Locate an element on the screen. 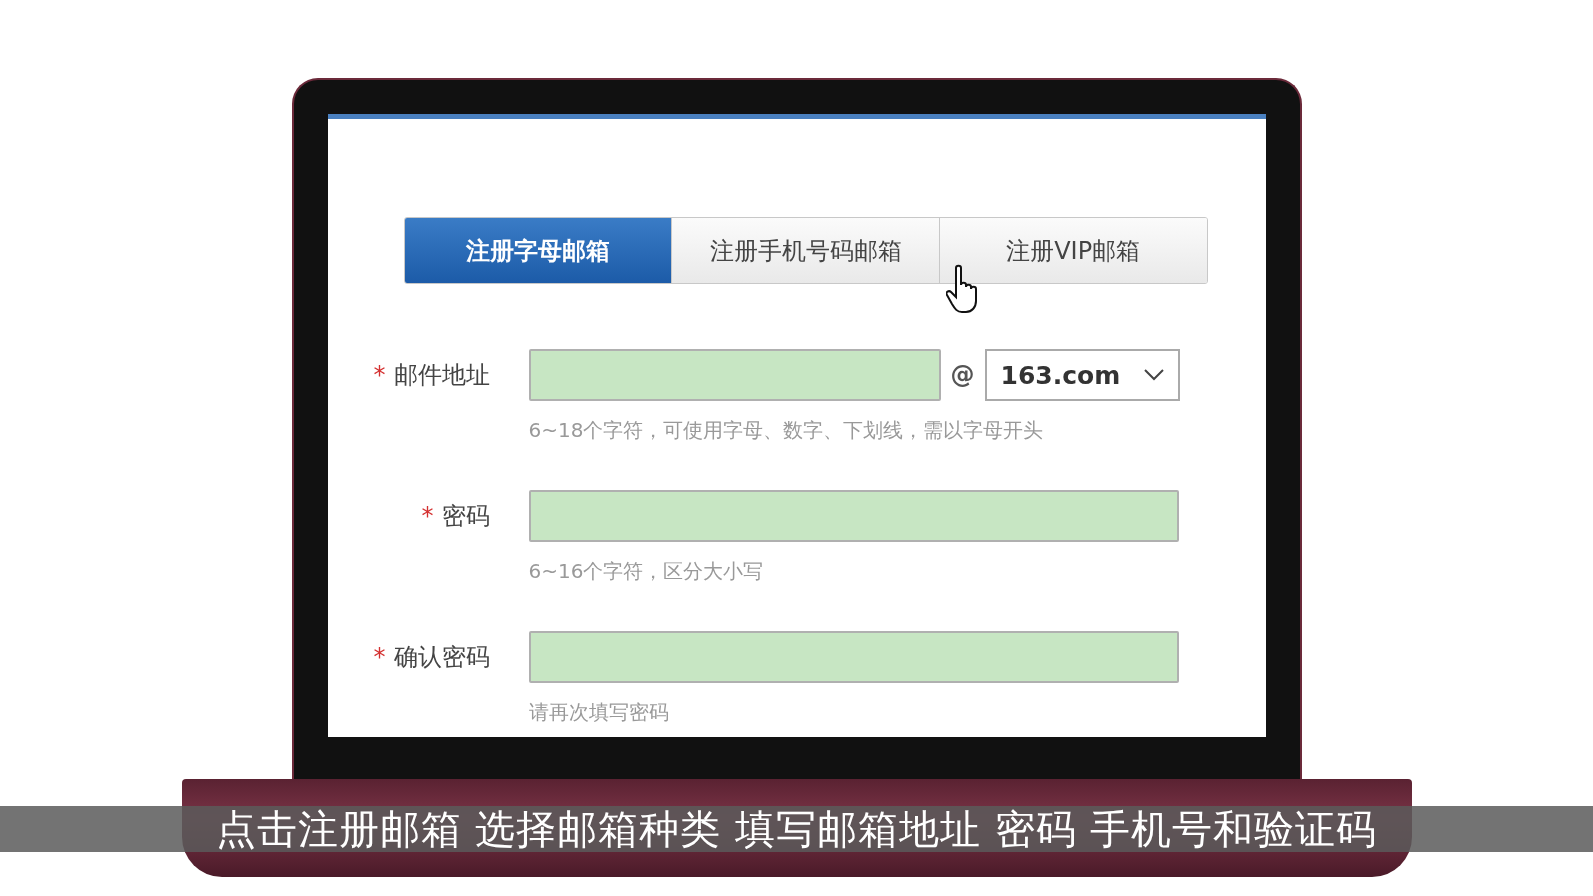 The height and width of the screenshot is (896, 1593). field-label: 邮件地址 is located at coordinates (441, 375).